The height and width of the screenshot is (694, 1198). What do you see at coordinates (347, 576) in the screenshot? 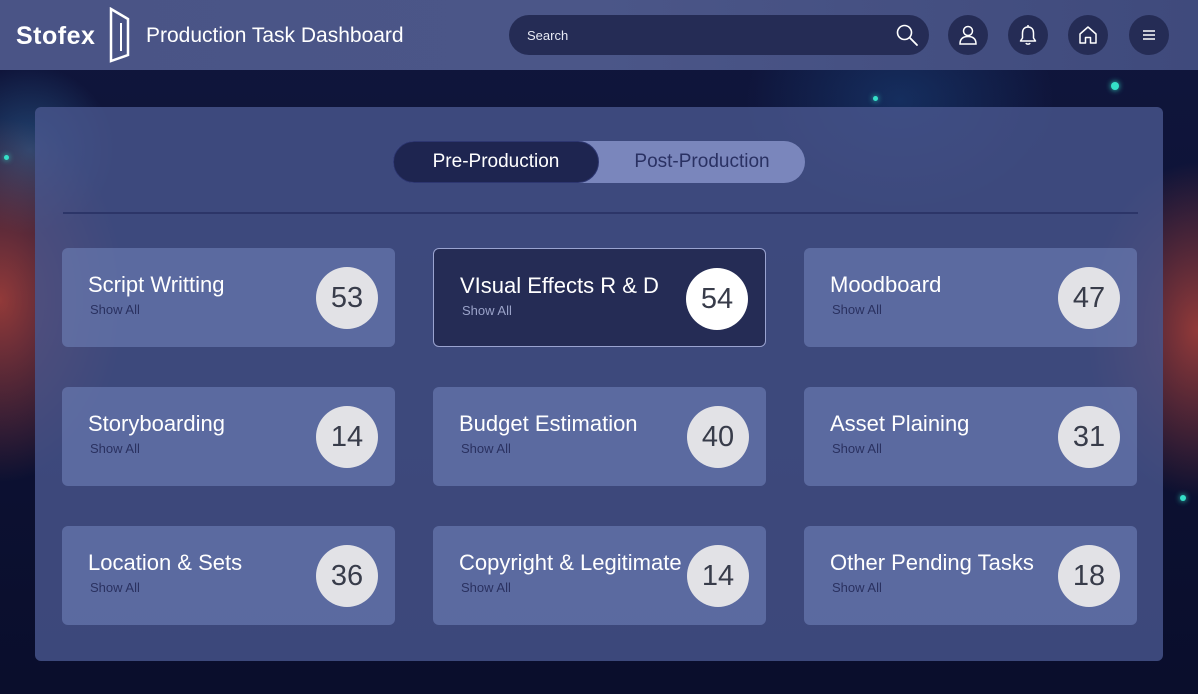
I see `task-count-badge: 36` at bounding box center [347, 576].